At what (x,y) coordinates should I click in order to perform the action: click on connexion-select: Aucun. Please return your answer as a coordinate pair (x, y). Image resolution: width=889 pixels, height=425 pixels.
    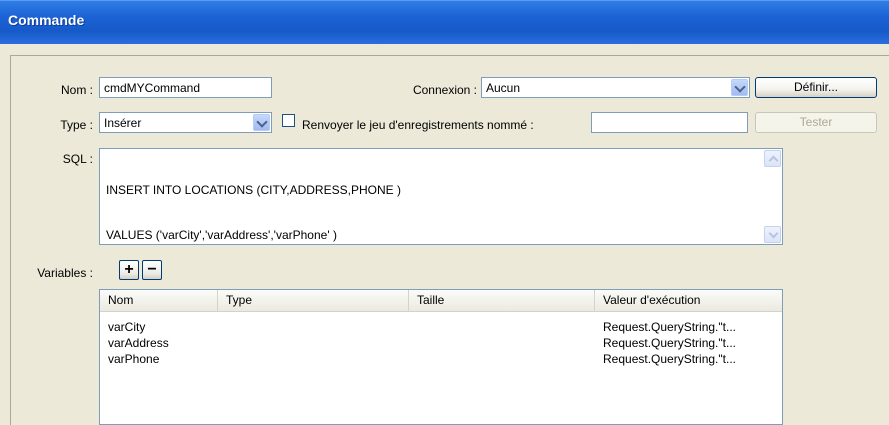
    Looking at the image, I should click on (615, 87).